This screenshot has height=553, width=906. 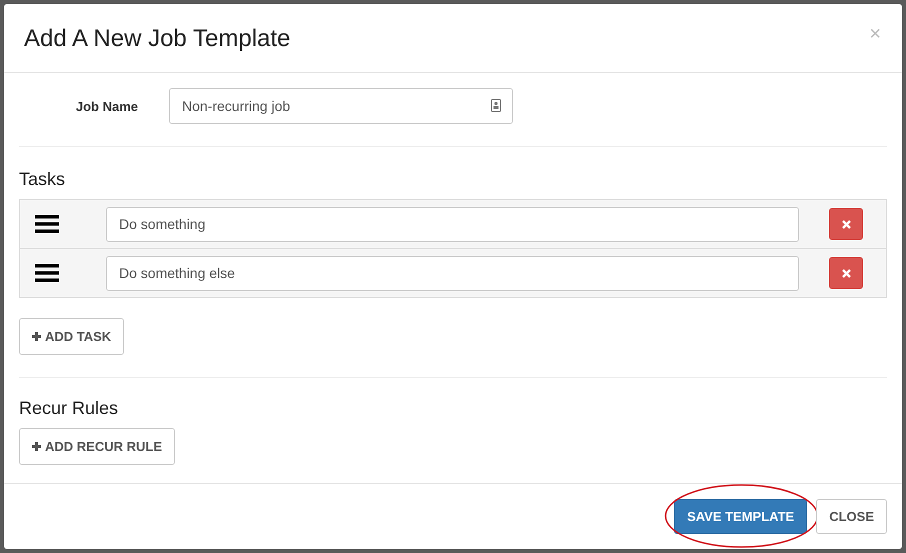 I want to click on save-button: SAVE TEMPLATE, so click(x=741, y=516).